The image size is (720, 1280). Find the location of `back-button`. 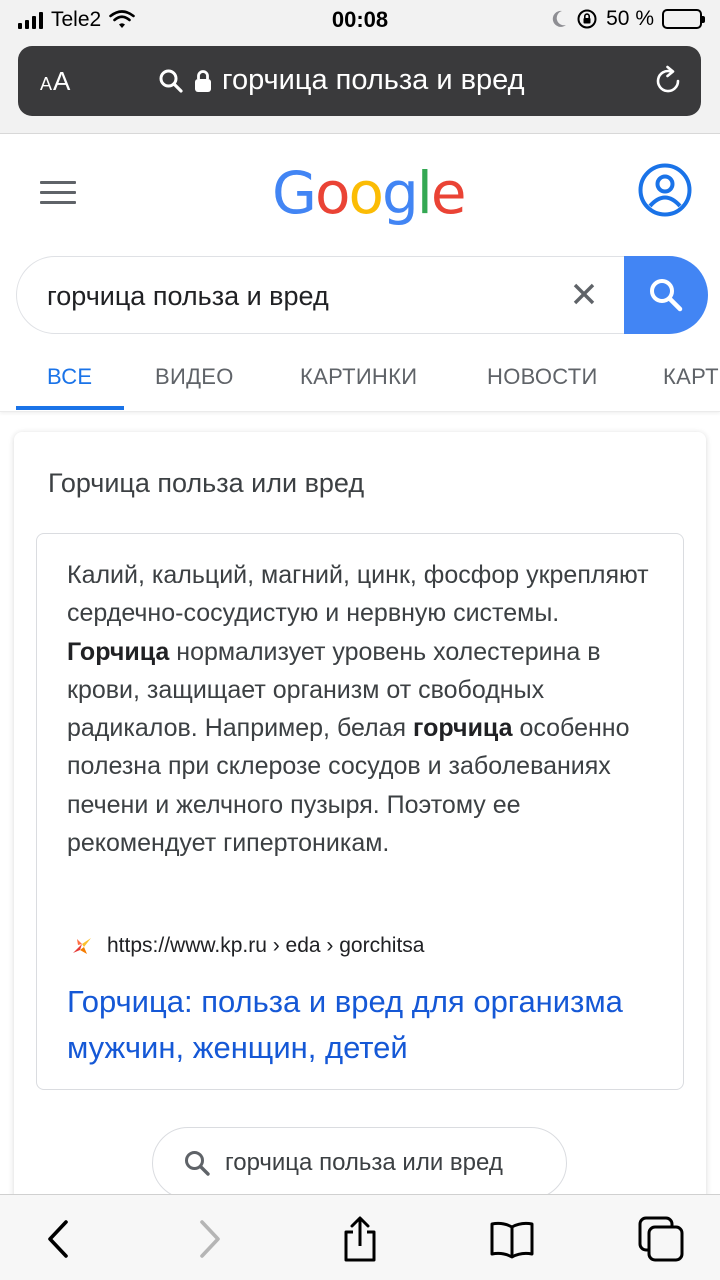

back-button is located at coordinates (59, 1239).